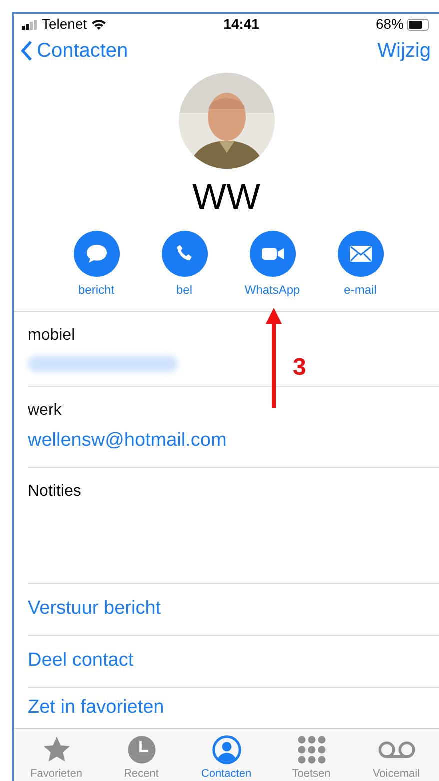 Image resolution: width=439 pixels, height=781 pixels. What do you see at coordinates (74, 51) in the screenshot?
I see `back-button: Contacten` at bounding box center [74, 51].